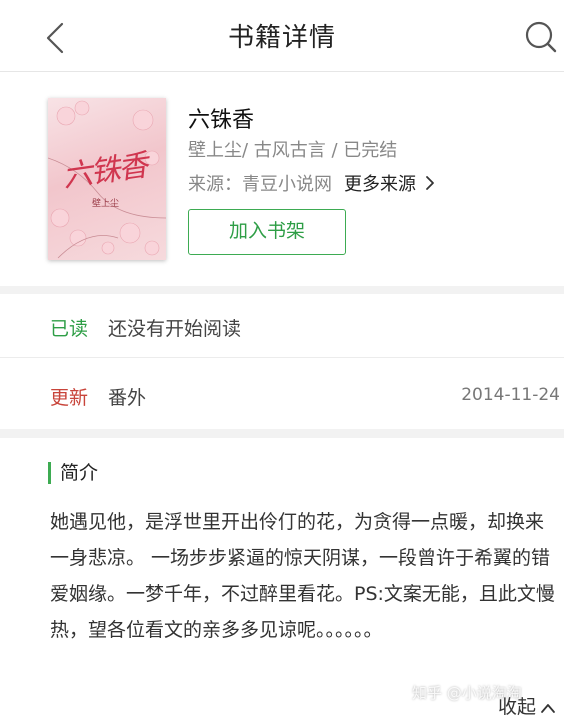  I want to click on more-sources-link: 更多来源, so click(380, 184).